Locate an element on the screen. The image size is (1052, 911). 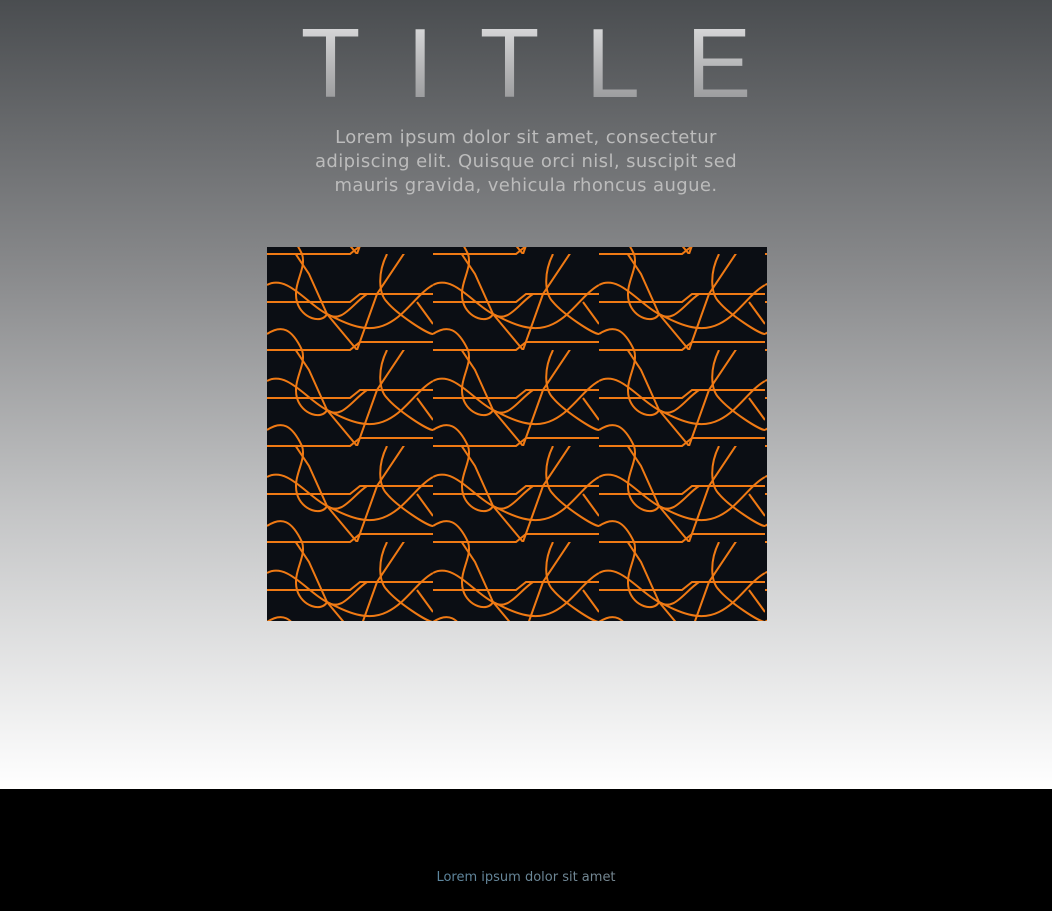
footer: Lorem ipsum dolor sit amet is located at coordinates (526, 850).